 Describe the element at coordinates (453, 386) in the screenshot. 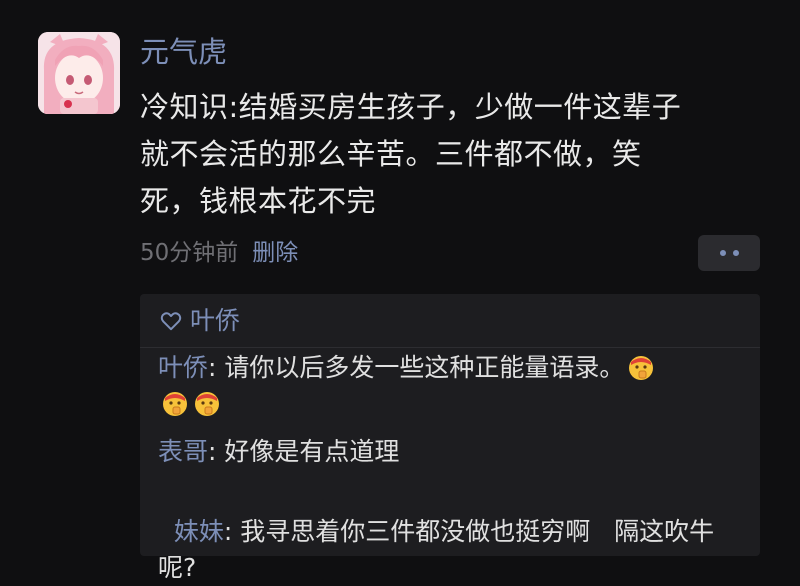

I see `comment-item: 叶侨: 请你以后多发一些这种正能量语录。` at that location.